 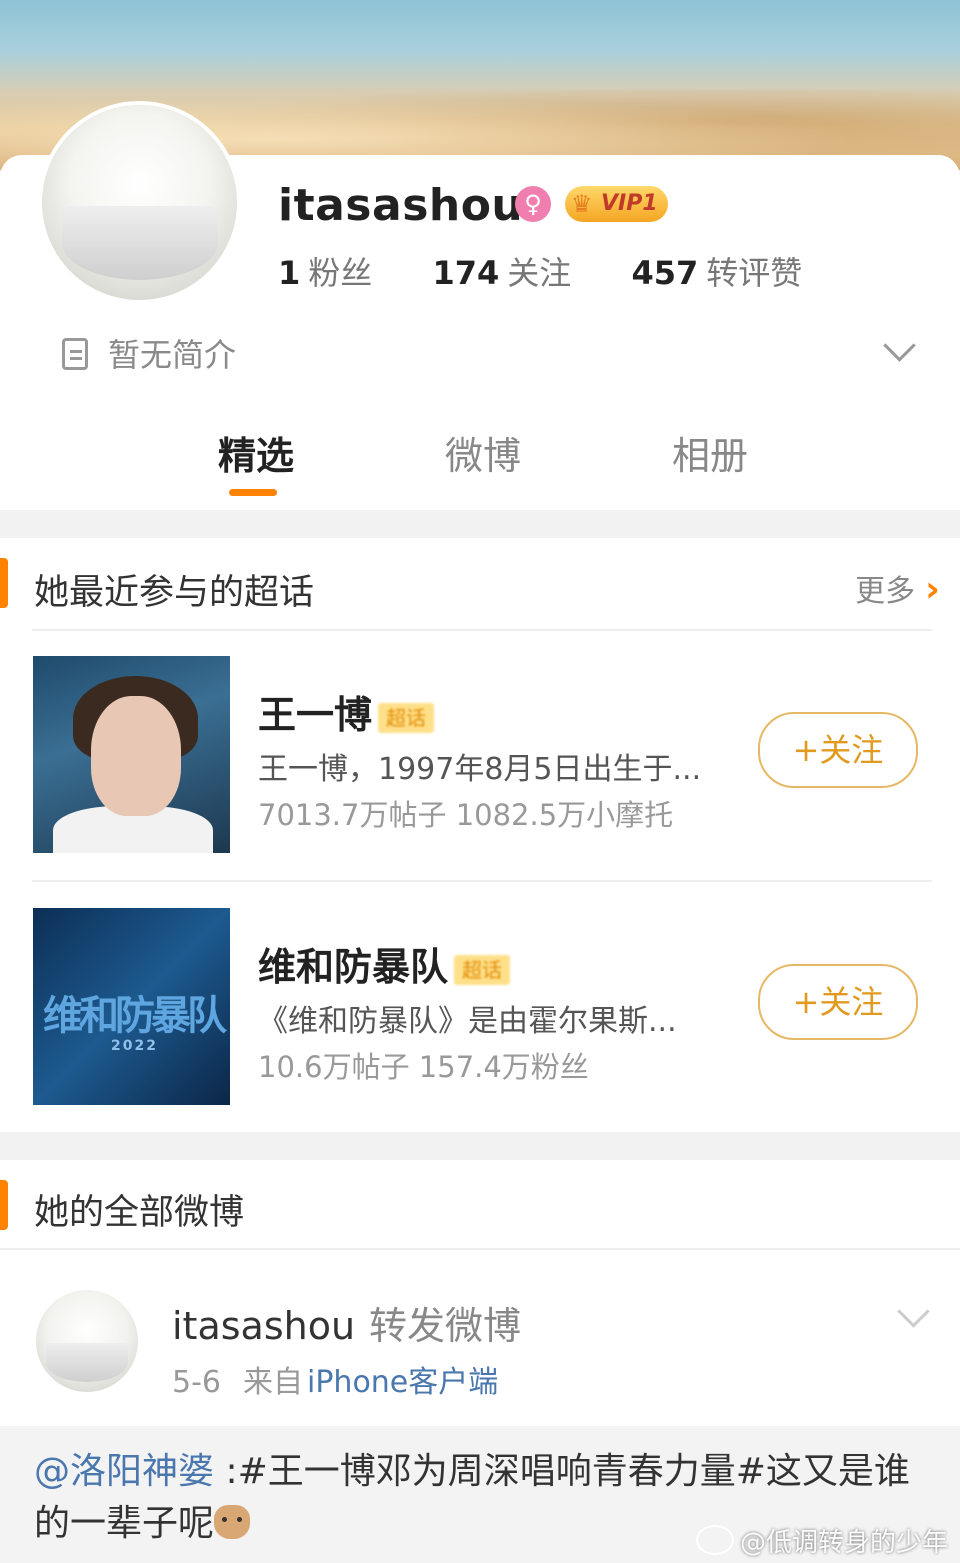 What do you see at coordinates (714, 1540) in the screenshot?
I see `weibo-logo-icon` at bounding box center [714, 1540].